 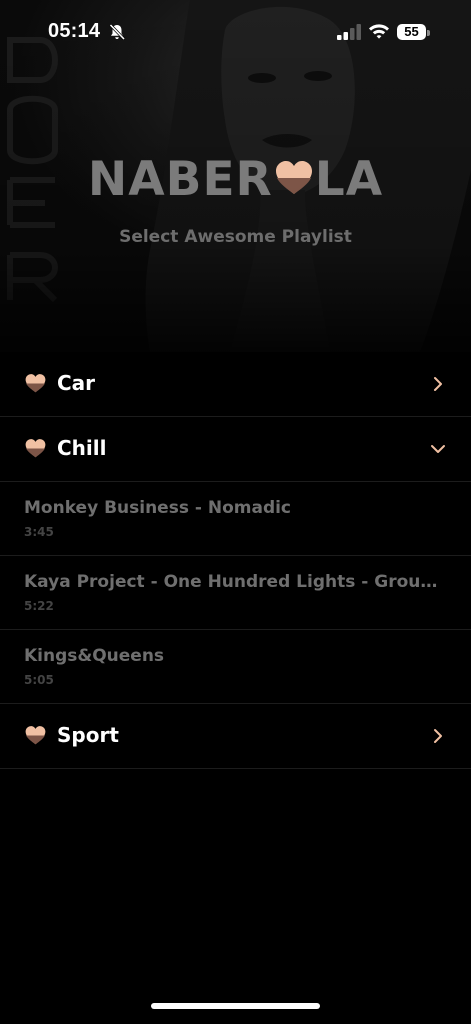 What do you see at coordinates (39, 606) in the screenshot?
I see `track-duration: 5:22` at bounding box center [39, 606].